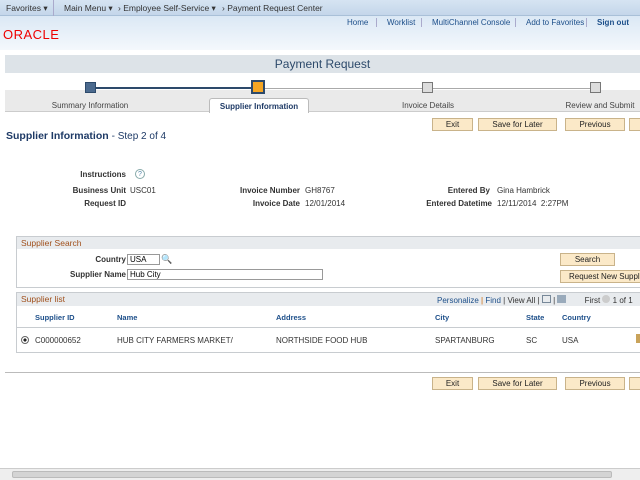  Describe the element at coordinates (167, 8) in the screenshot. I see `breadcrumb-employee-self-service: › Employee Self-Service ▾` at that location.